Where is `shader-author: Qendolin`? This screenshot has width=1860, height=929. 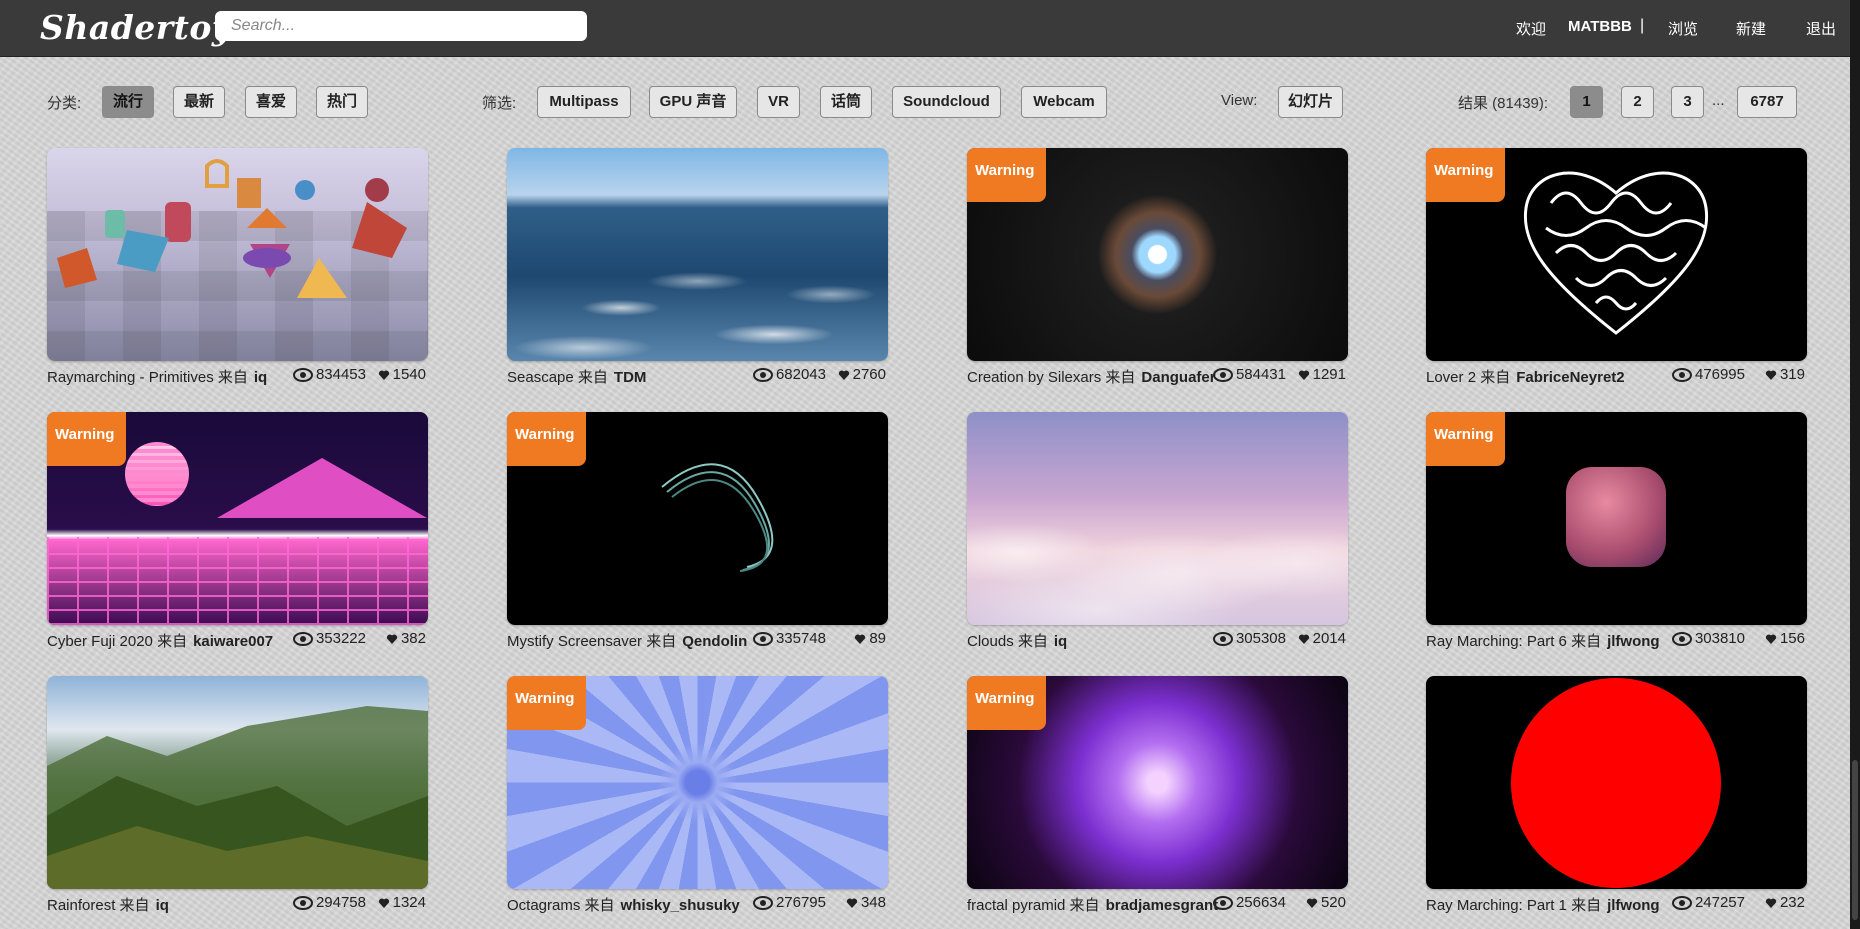 shader-author: Qendolin is located at coordinates (714, 641).